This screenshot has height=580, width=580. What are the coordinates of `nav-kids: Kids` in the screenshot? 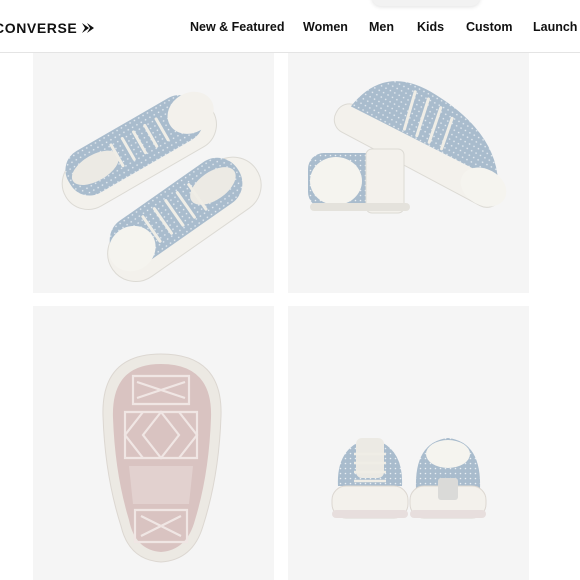 It's located at (430, 27).